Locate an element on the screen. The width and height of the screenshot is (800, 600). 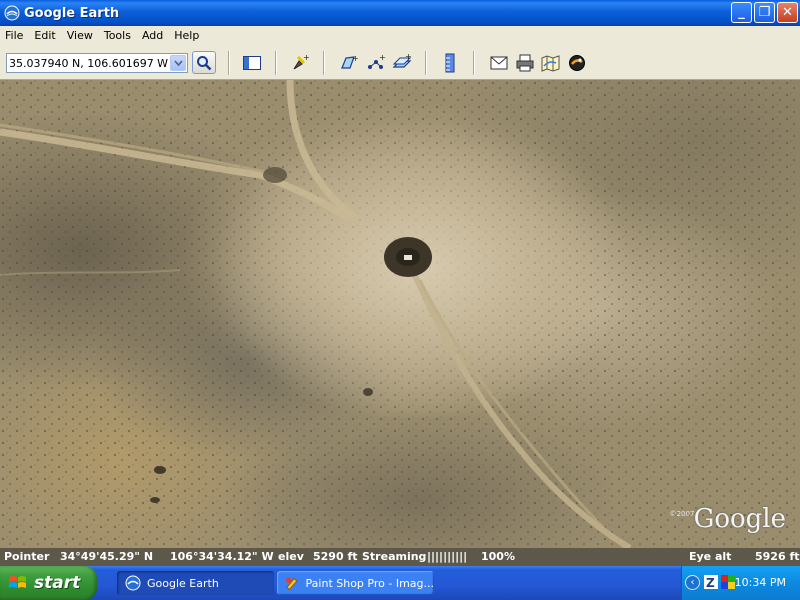
add-placemark-button: + is located at coordinates (300, 63).